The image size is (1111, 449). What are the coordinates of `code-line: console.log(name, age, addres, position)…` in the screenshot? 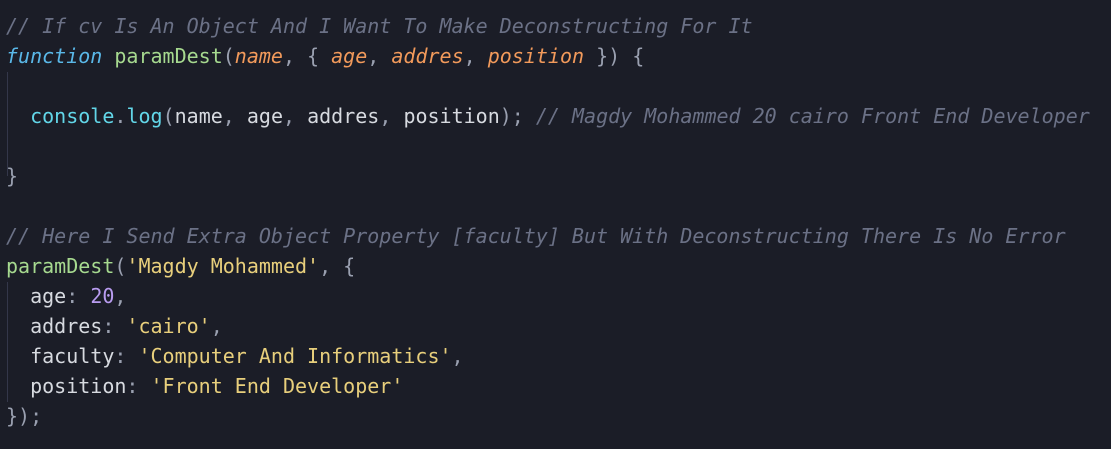 It's located at (548, 116).